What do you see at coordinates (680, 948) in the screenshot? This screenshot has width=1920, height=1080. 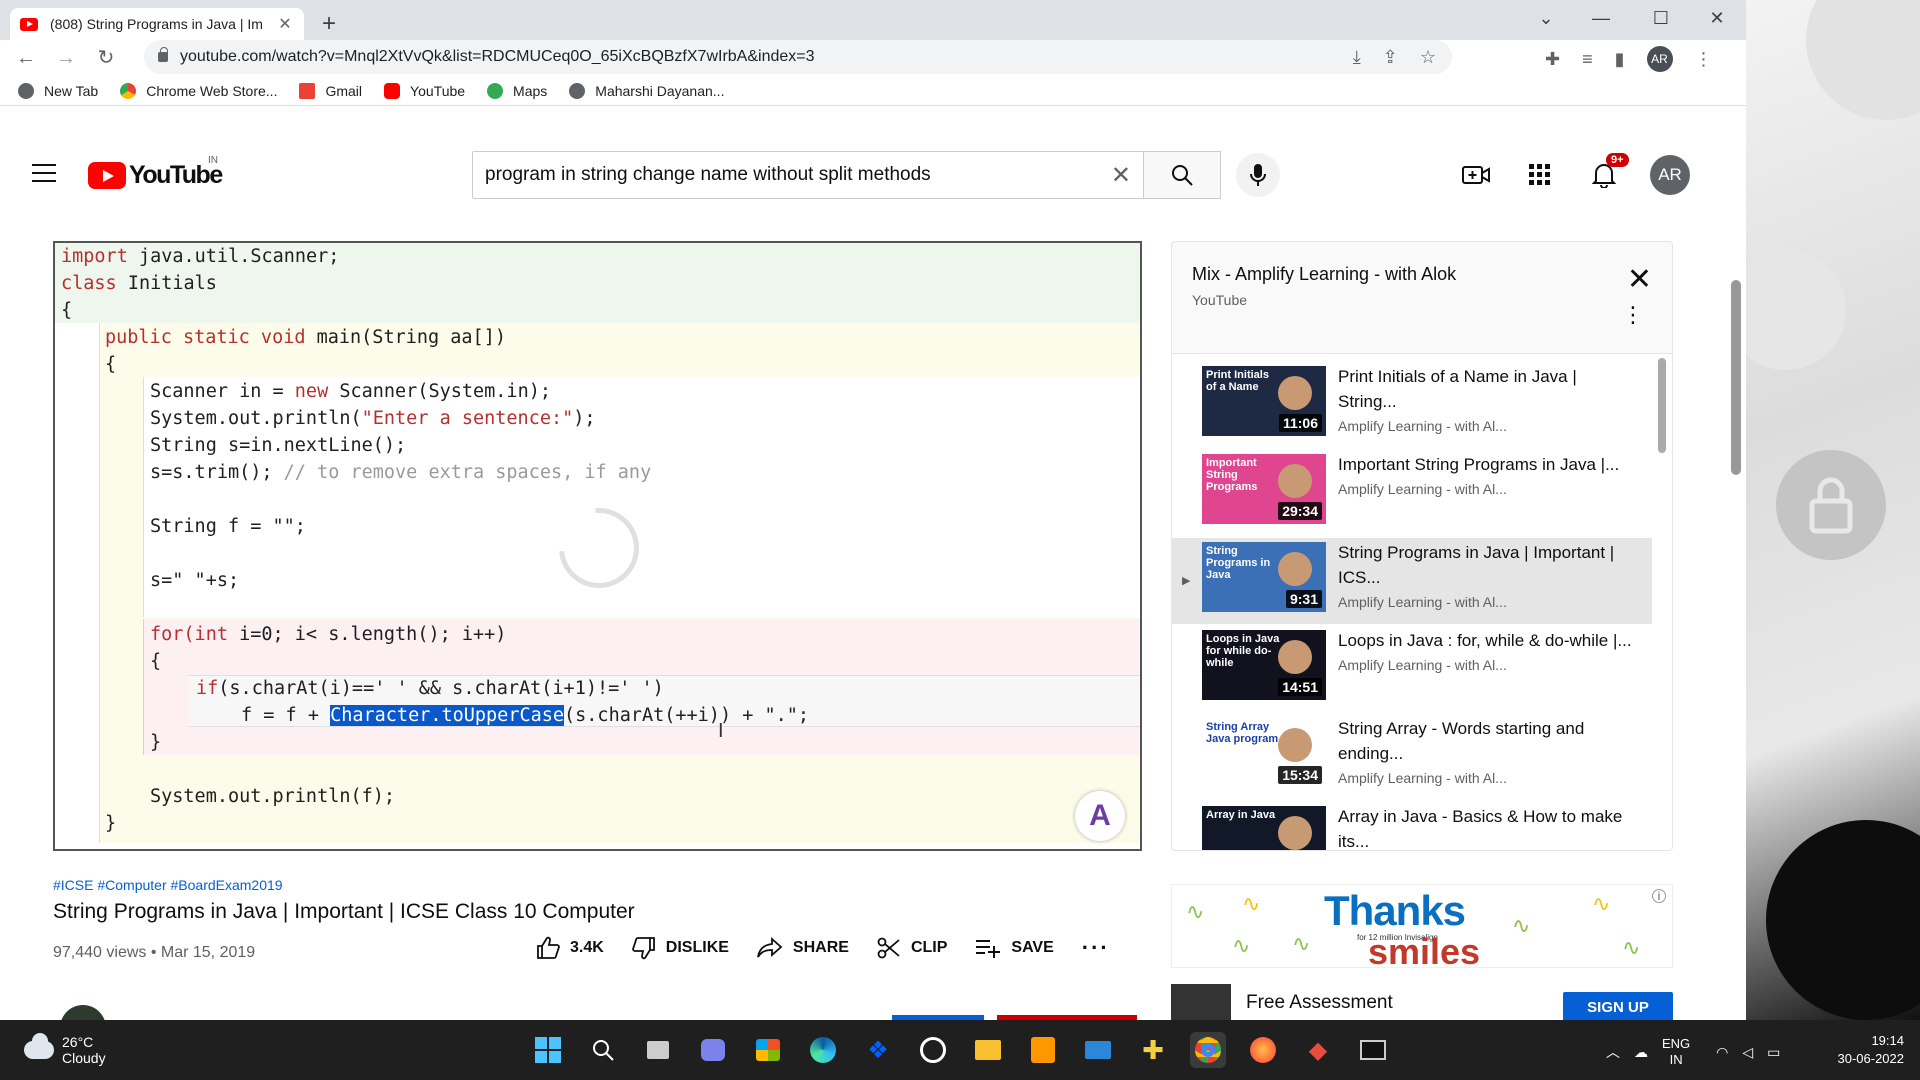 I see `dislike-button: DISLIKE` at bounding box center [680, 948].